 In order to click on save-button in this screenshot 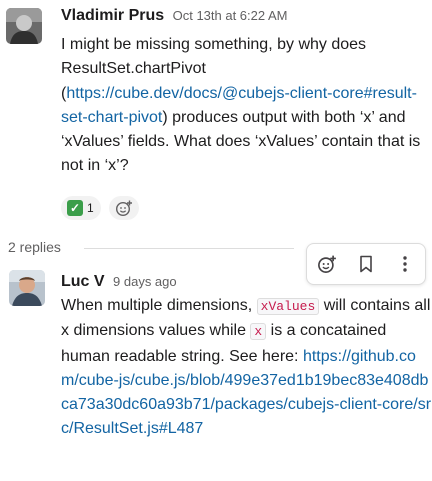, I will do `click(366, 264)`.